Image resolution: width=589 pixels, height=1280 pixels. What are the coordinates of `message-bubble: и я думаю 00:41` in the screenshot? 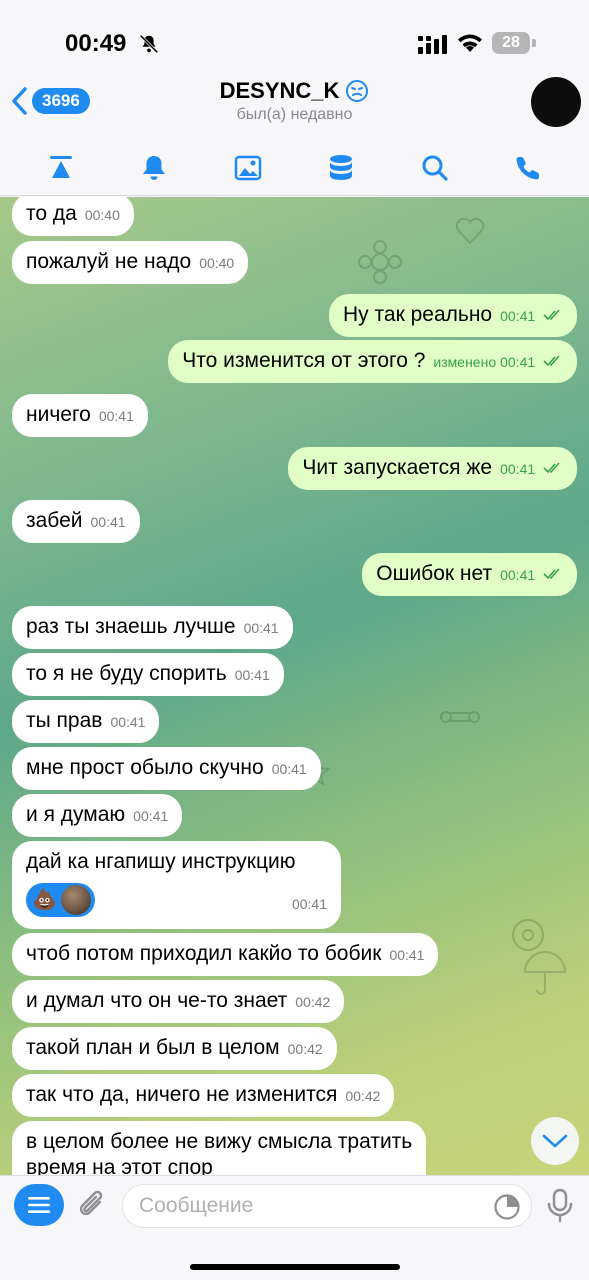 It's located at (97, 815).